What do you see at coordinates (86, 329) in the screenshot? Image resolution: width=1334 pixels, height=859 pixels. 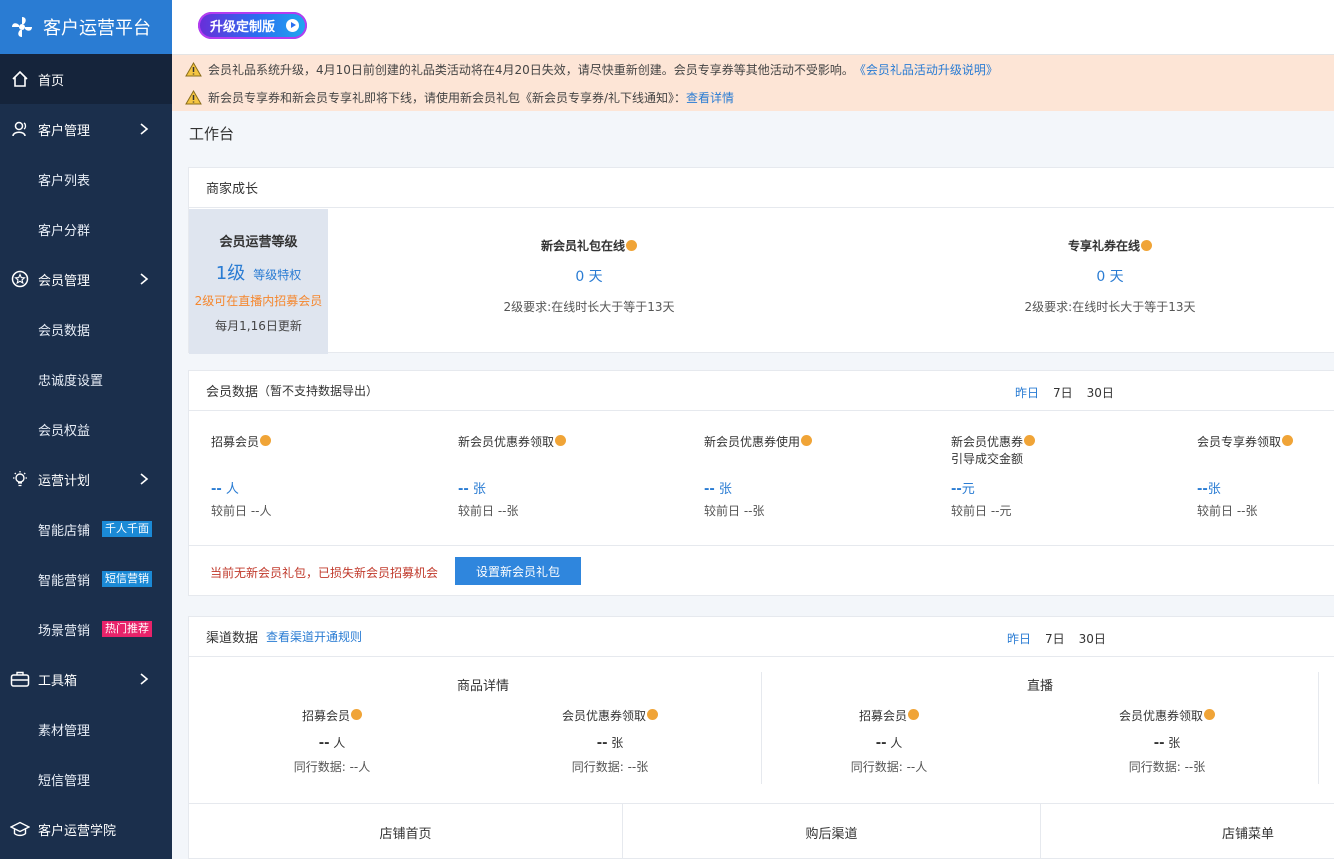 I see `nav-member-data: 会员数据` at bounding box center [86, 329].